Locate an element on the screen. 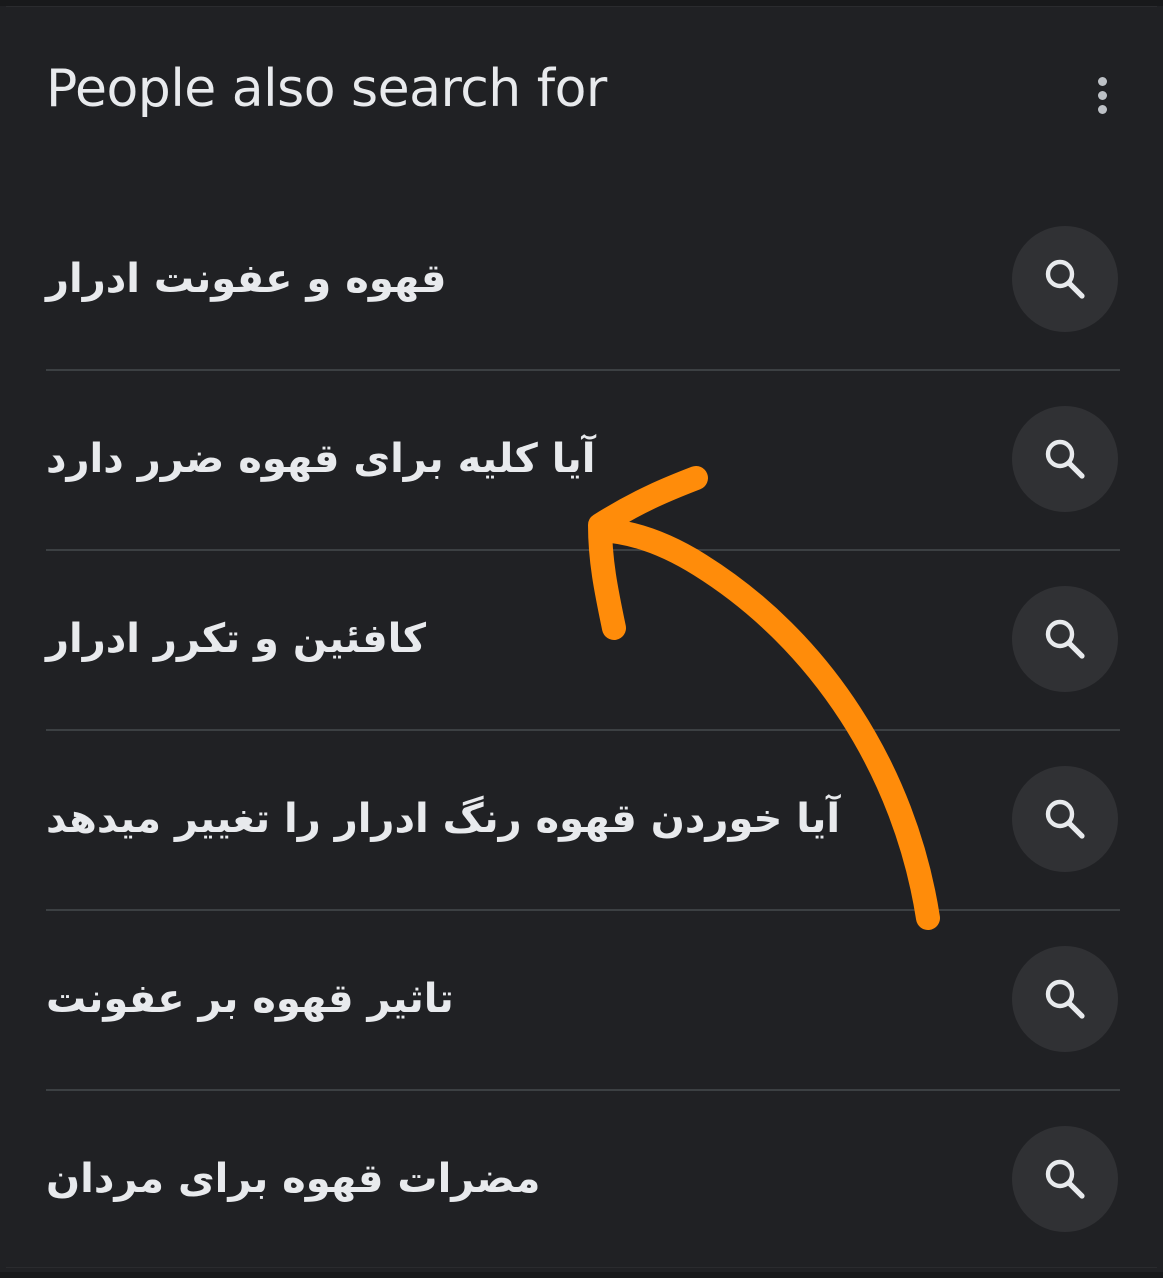  related-search-item-3: کافئین و تکرر ادرار is located at coordinates (583, 639).